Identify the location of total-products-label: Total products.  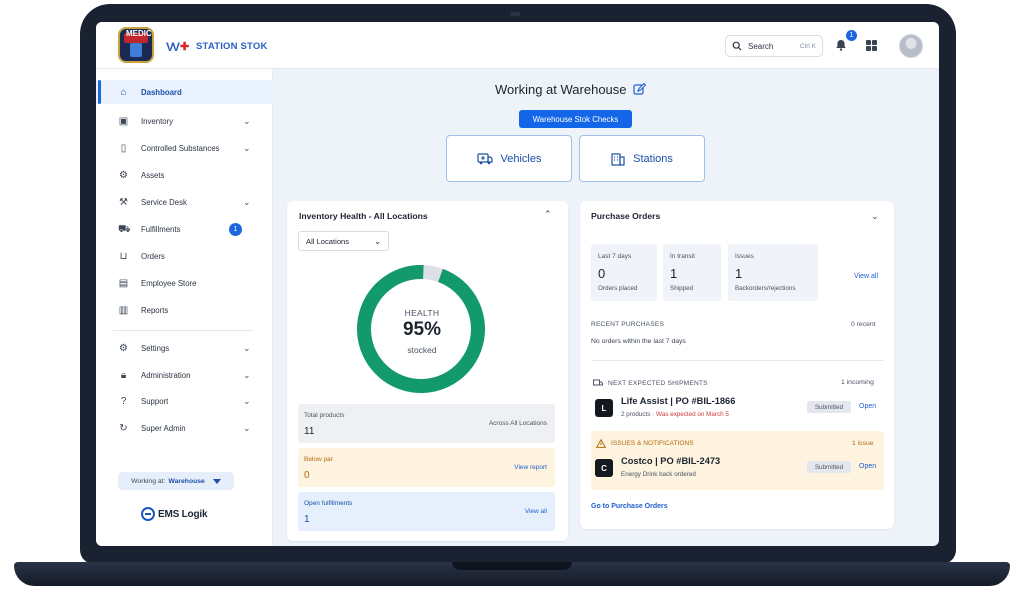
(324, 415).